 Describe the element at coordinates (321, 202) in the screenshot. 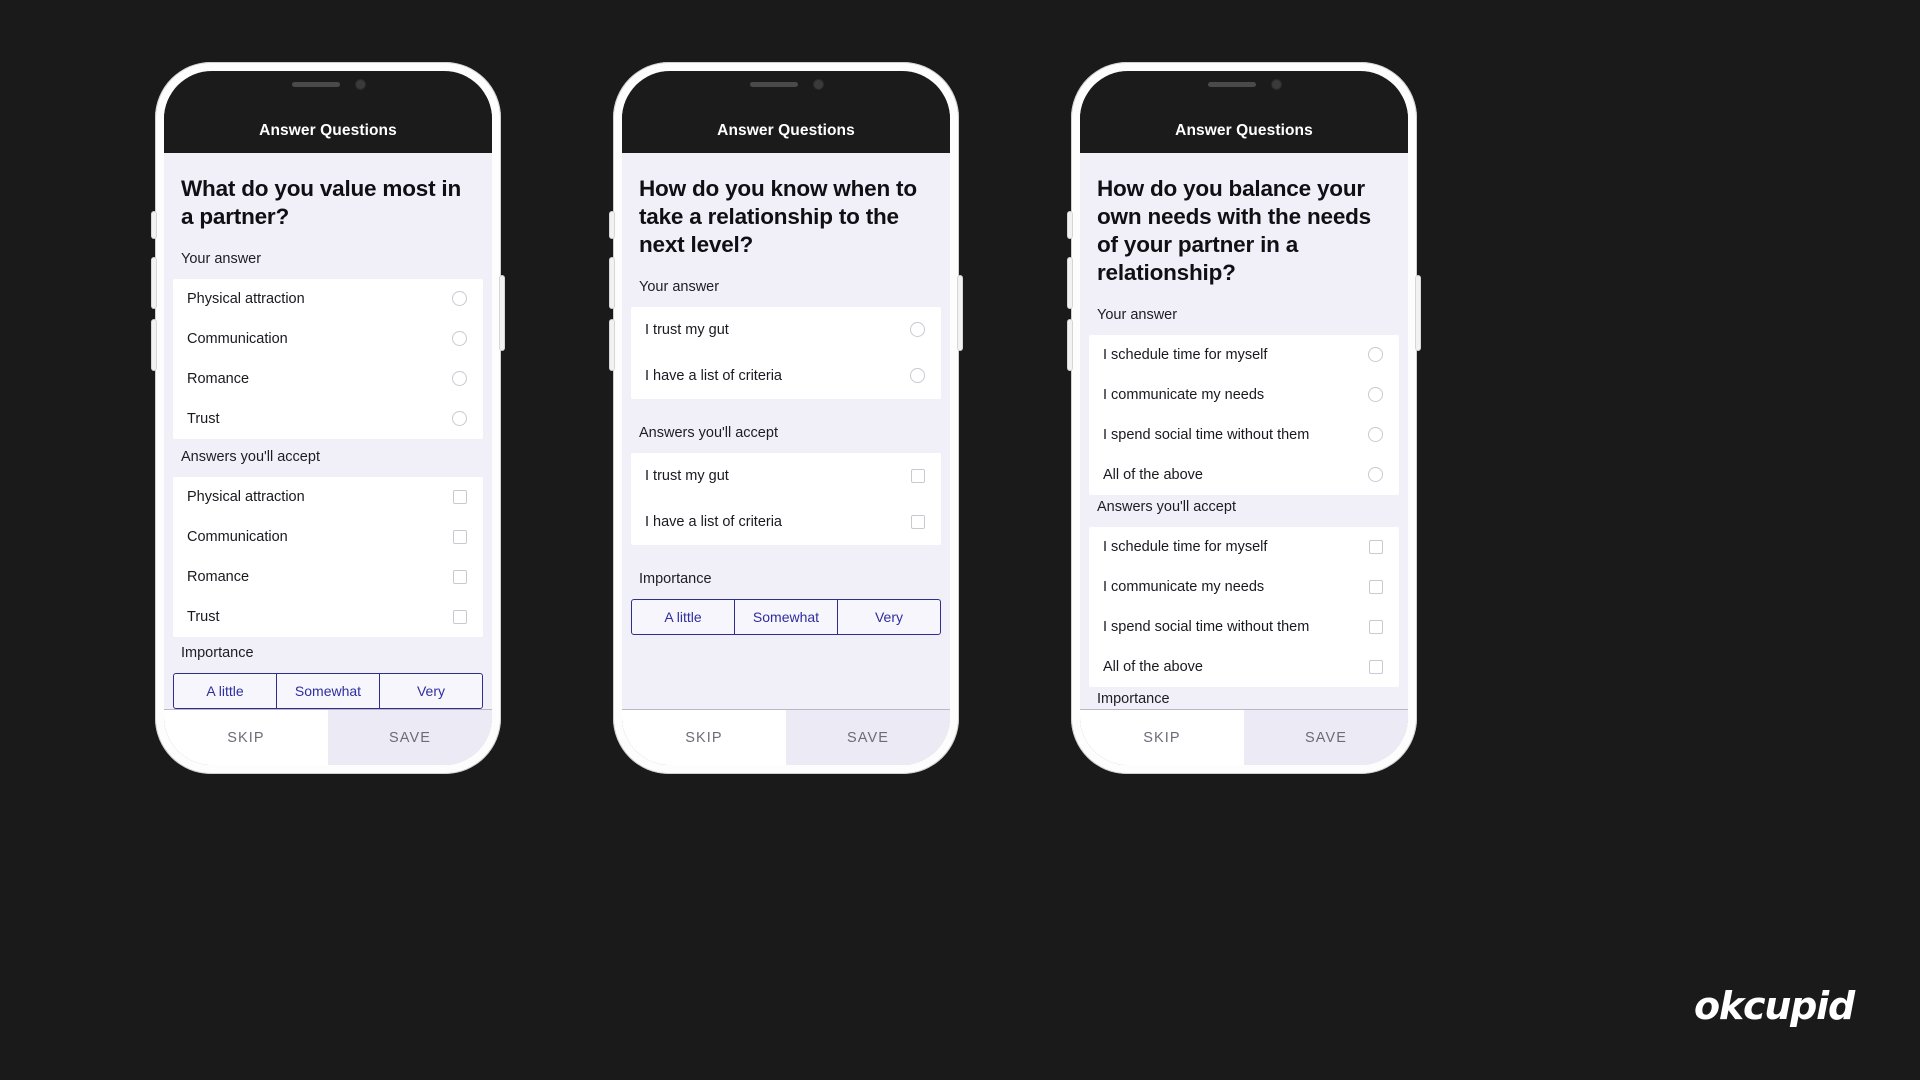

I see `question-text: What do you value most in a partner?` at that location.